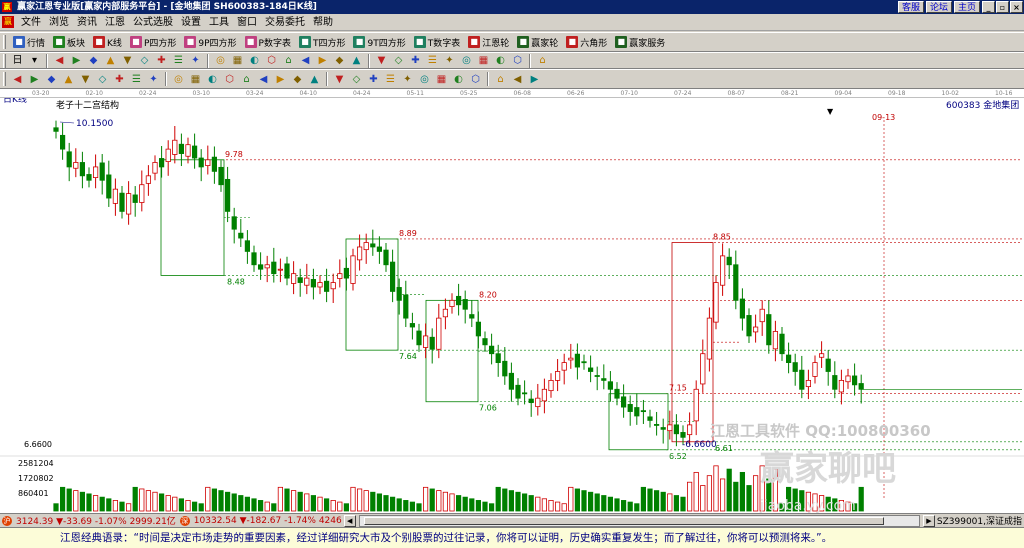 The height and width of the screenshot is (548, 1024). I want to click on fan-icon: ◎, so click(424, 79).